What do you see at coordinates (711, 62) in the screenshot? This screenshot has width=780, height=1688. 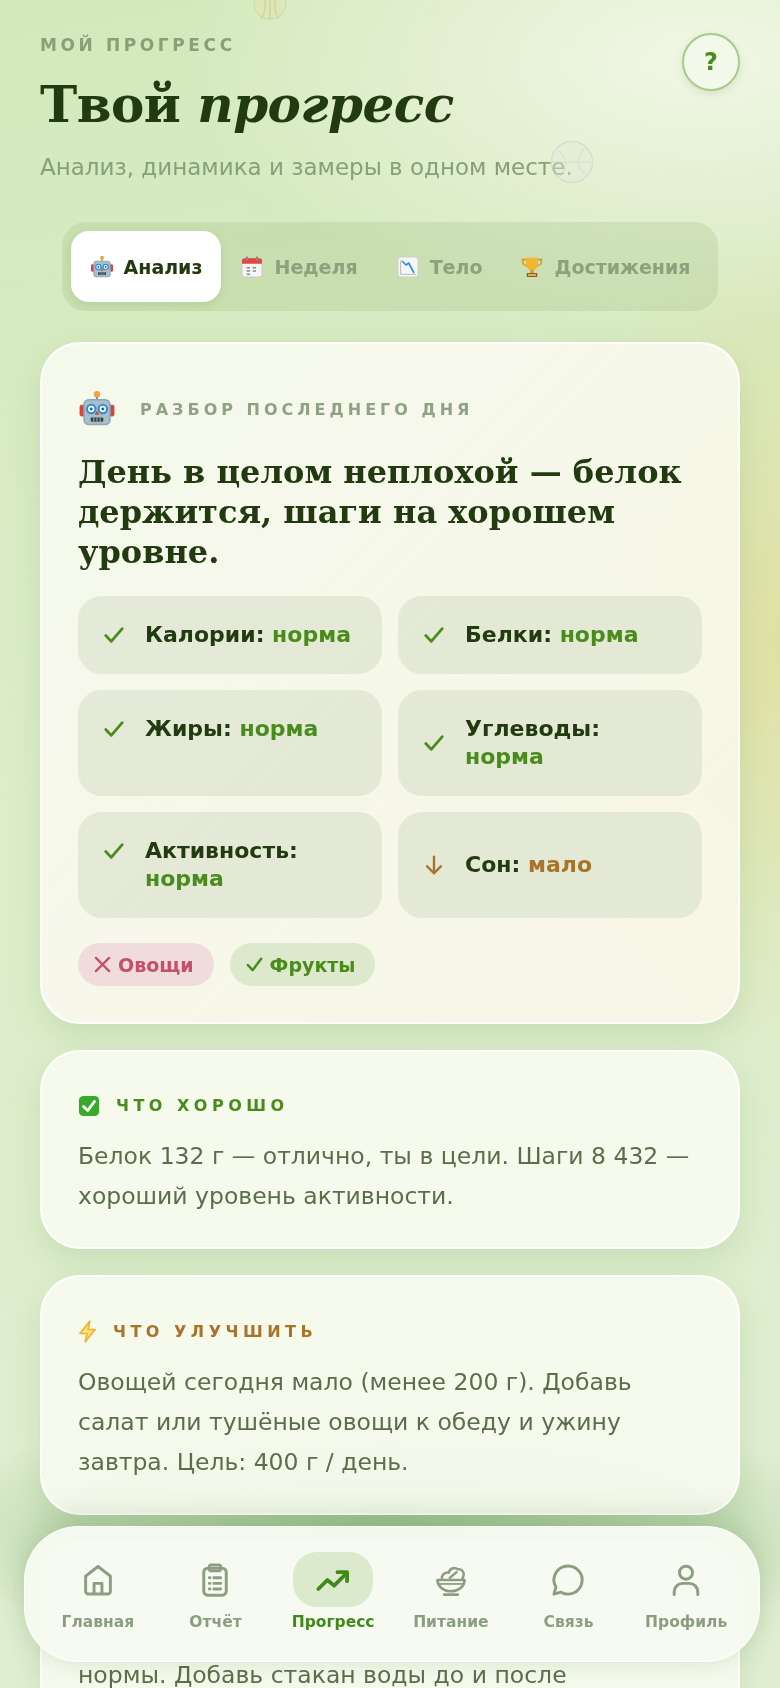 I see `help-button: ?` at bounding box center [711, 62].